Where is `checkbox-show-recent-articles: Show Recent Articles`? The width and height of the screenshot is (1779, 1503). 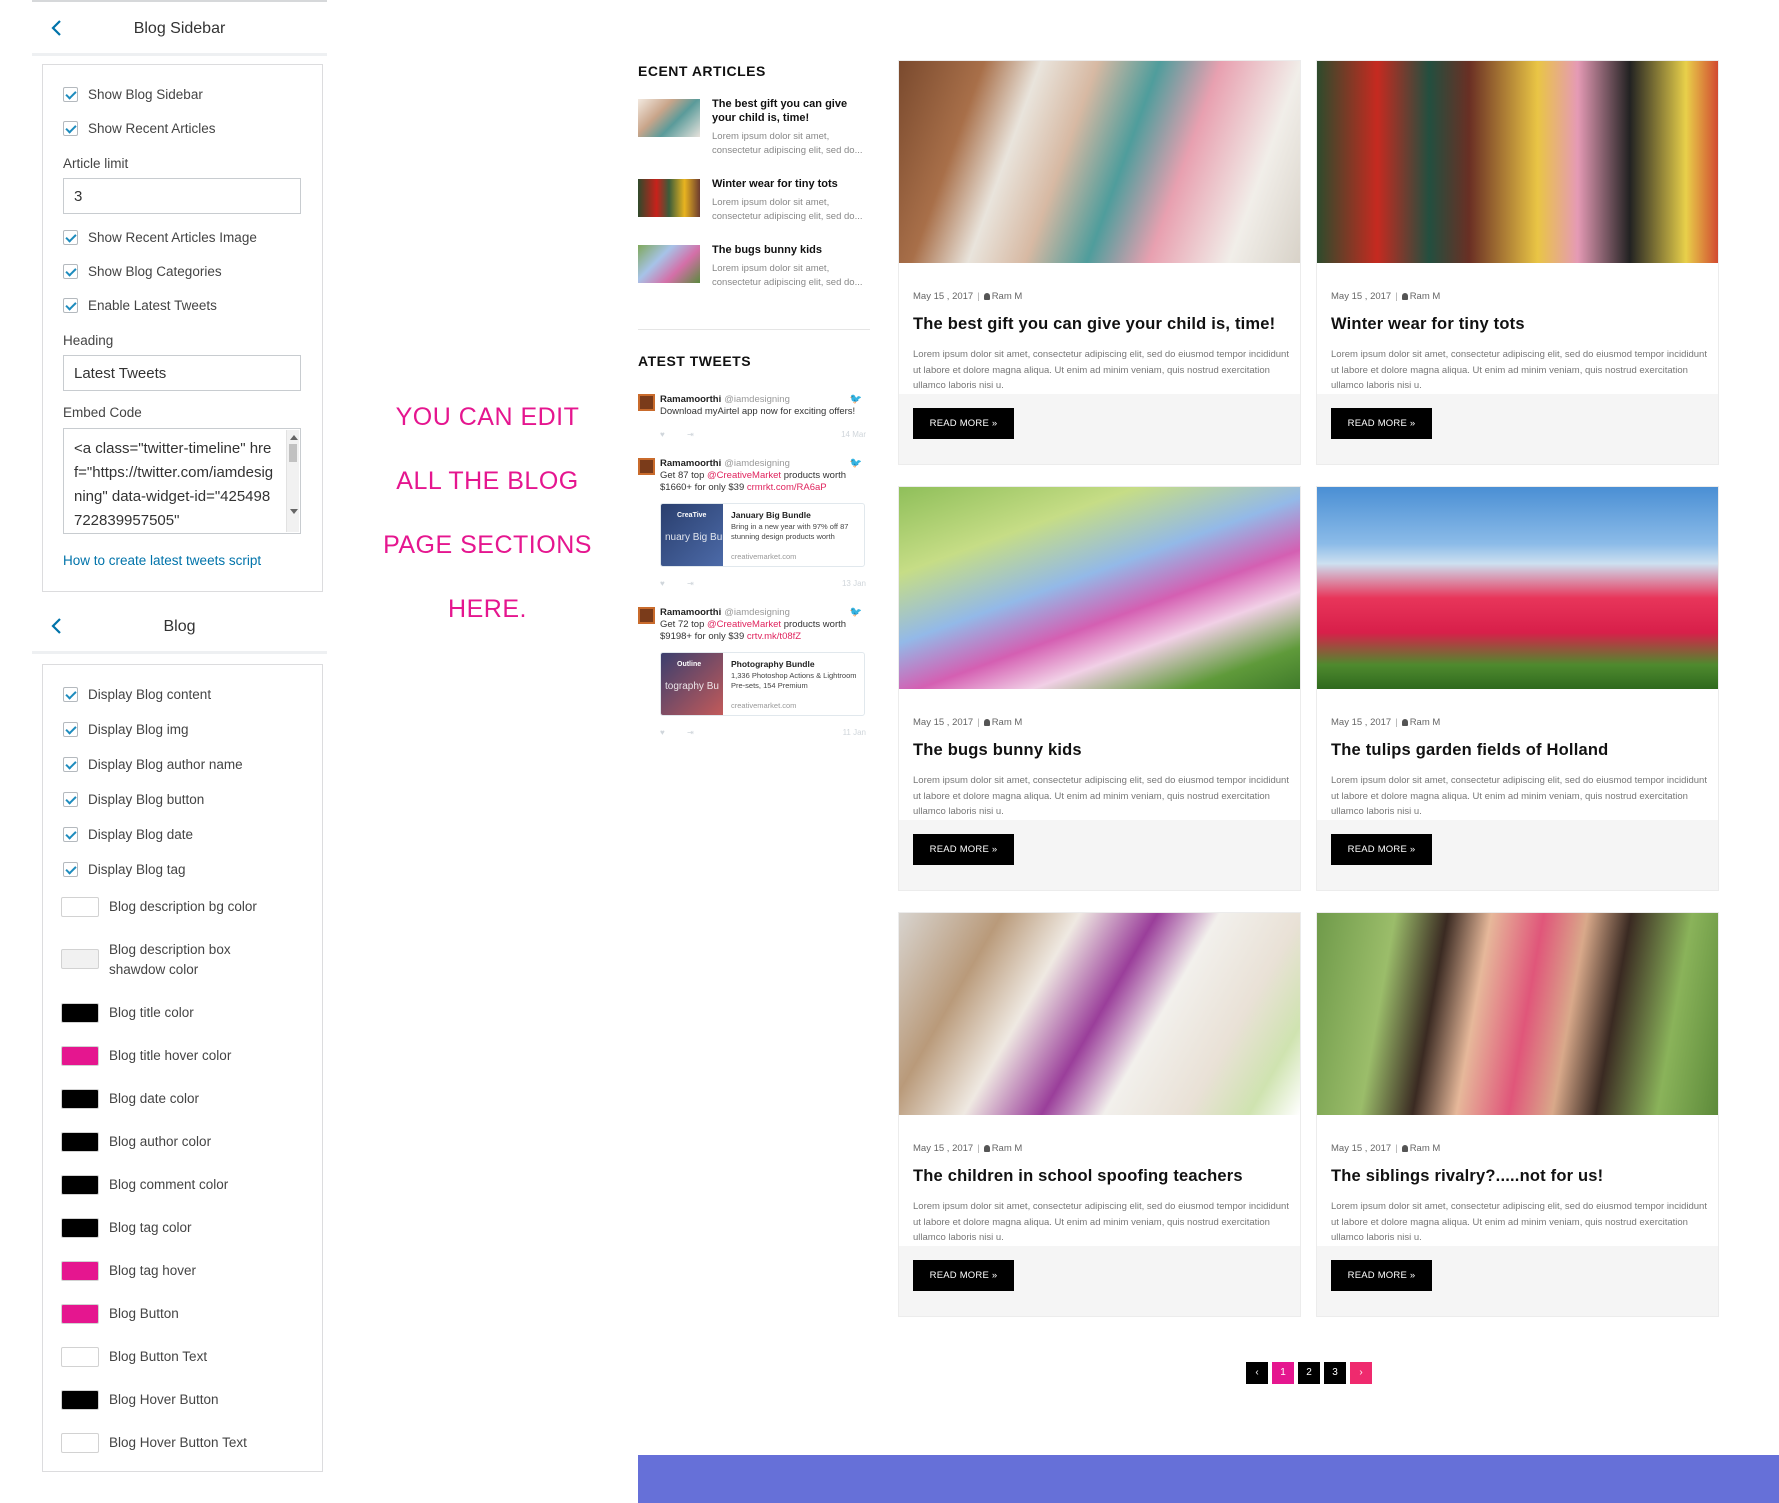
checkbox-show-recent-articles: Show Recent Articles is located at coordinates (139, 128).